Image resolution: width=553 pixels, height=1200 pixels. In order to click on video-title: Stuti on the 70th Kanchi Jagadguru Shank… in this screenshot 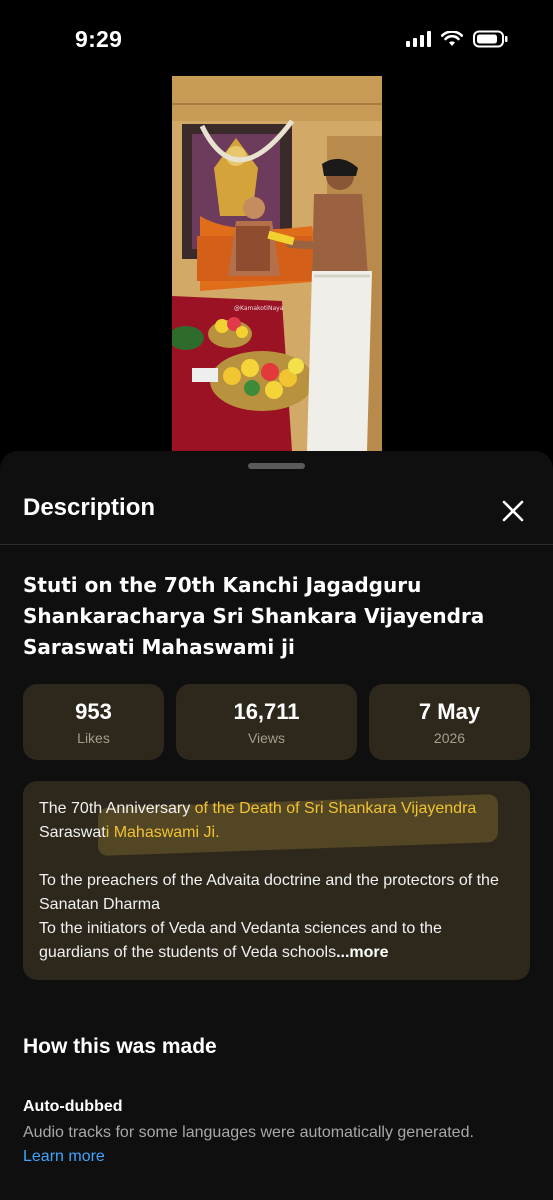, I will do `click(254, 616)`.